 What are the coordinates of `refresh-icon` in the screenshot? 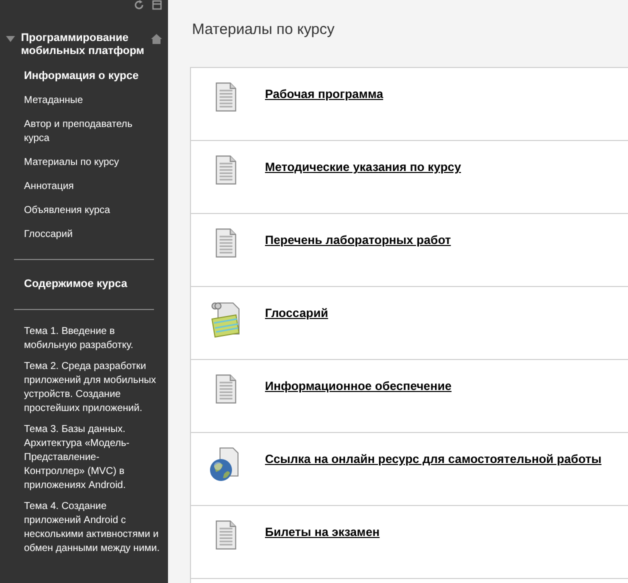 It's located at (139, 5).